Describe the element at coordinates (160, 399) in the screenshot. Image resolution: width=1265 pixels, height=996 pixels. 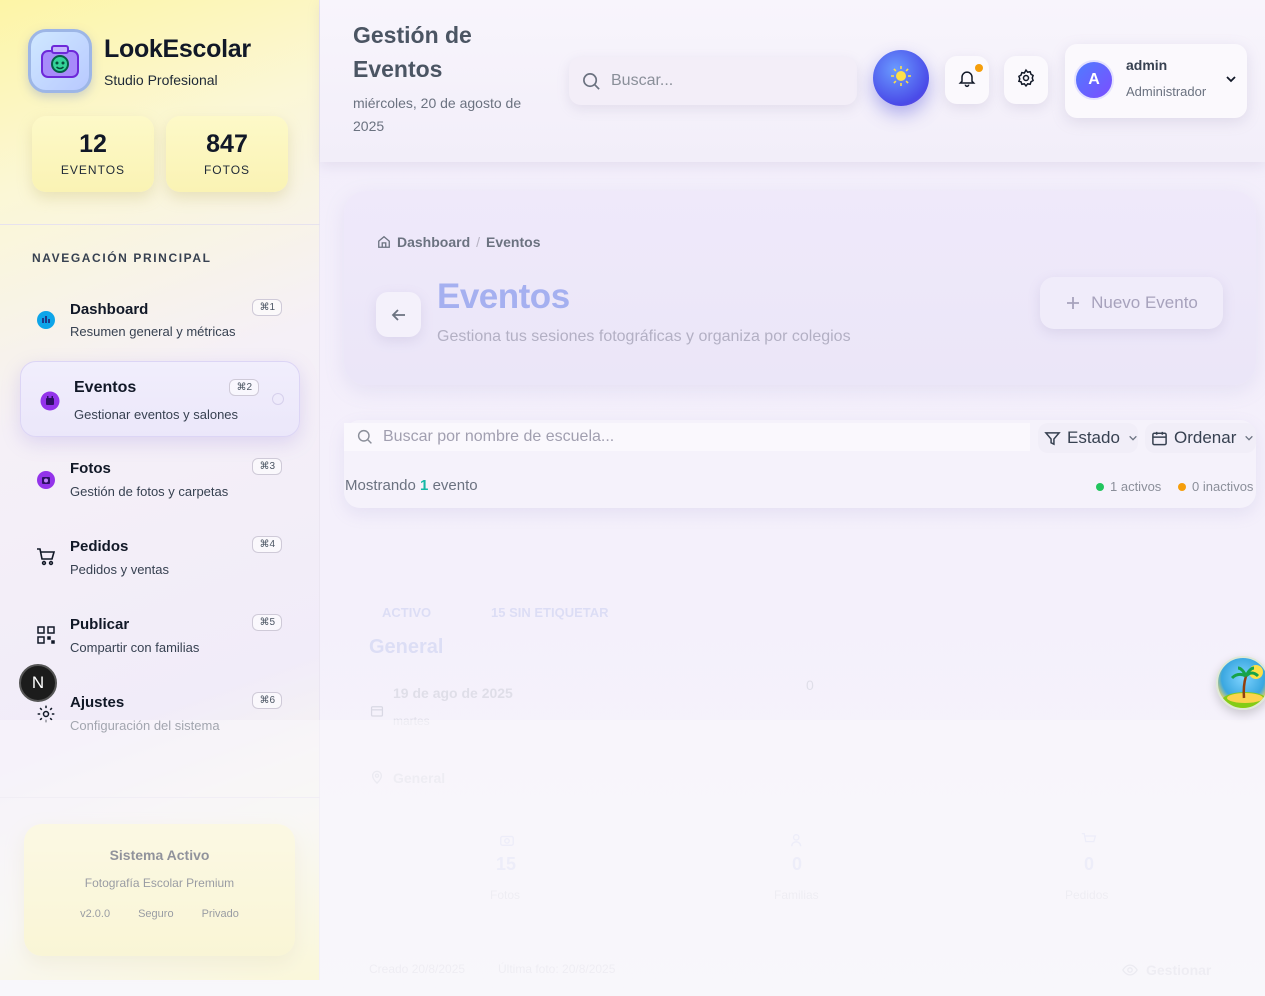
I see `sidebar-item-eventos: Eventos Gestionar eventos y salones ⌘2` at that location.